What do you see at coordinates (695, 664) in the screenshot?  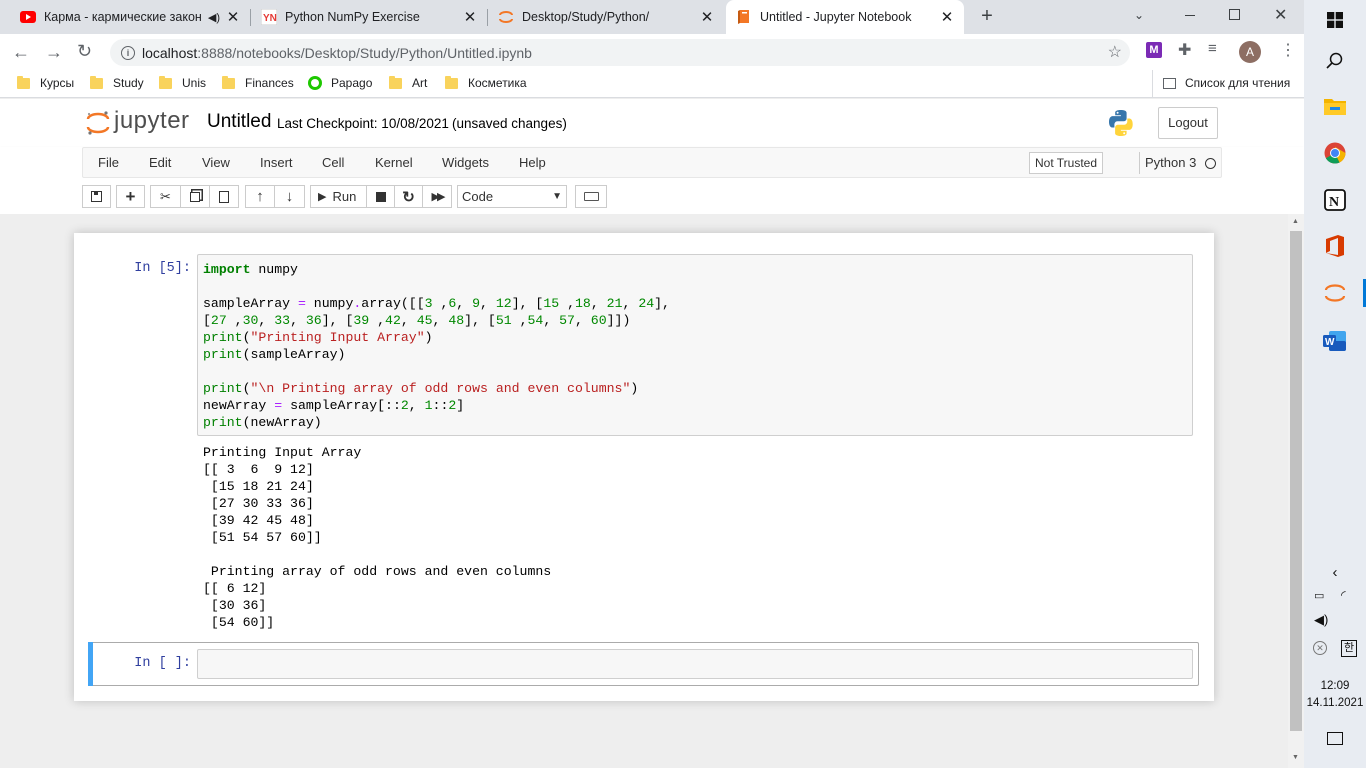 I see `empty-code-cell-input` at bounding box center [695, 664].